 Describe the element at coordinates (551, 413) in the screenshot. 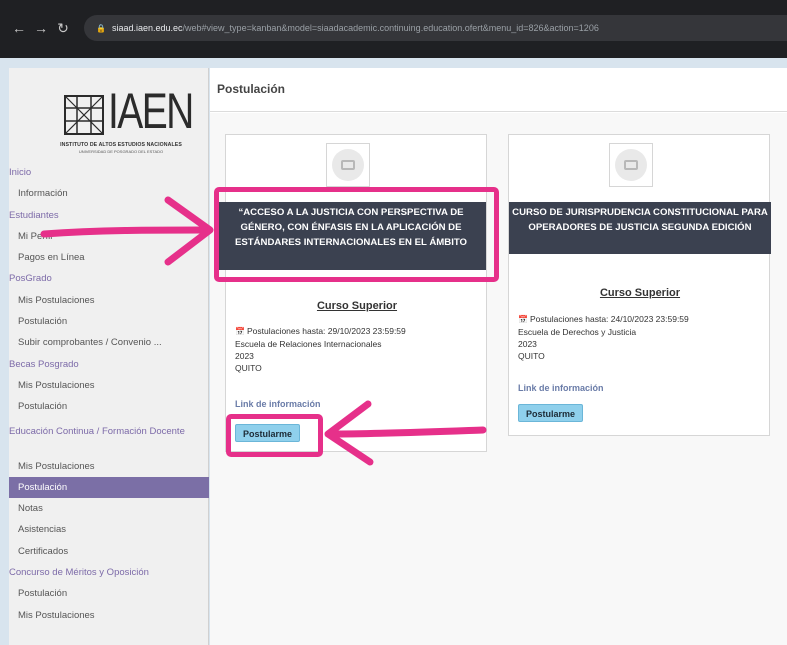

I see `apply-button: Postularme` at that location.